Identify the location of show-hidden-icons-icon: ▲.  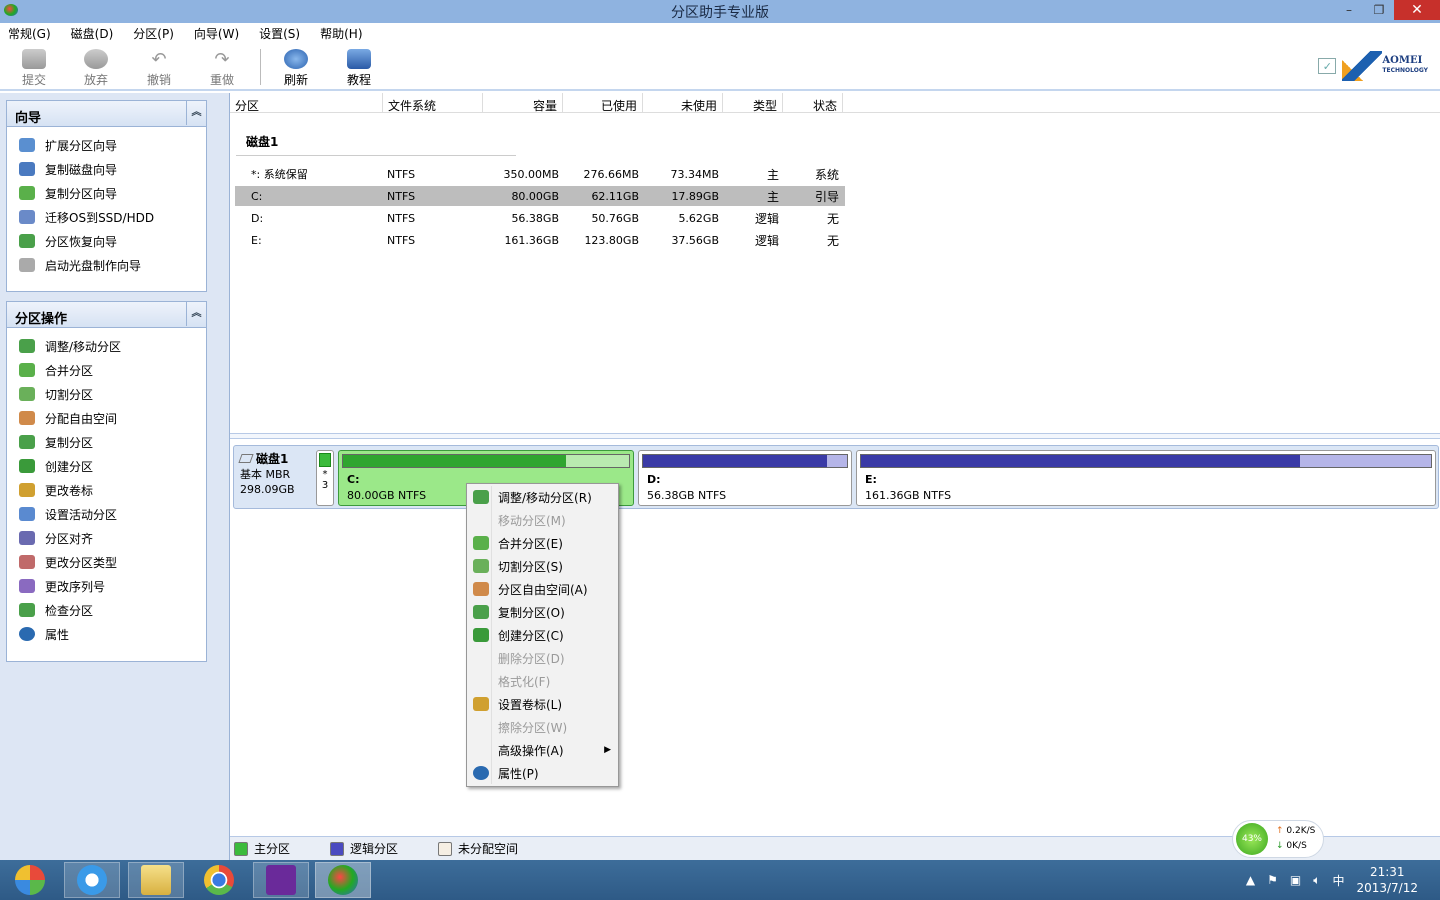
(1250, 880).